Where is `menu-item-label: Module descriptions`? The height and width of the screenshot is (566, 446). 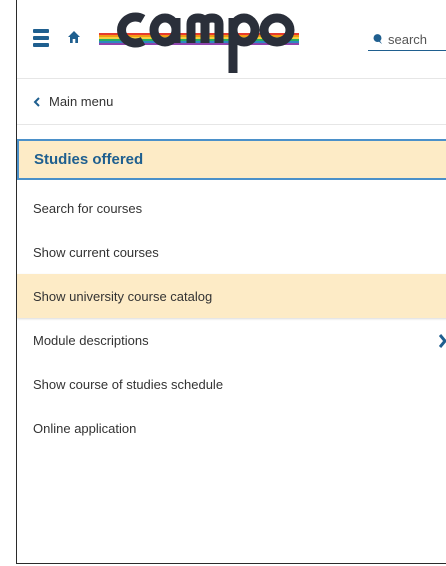
menu-item-label: Module descriptions is located at coordinates (91, 340).